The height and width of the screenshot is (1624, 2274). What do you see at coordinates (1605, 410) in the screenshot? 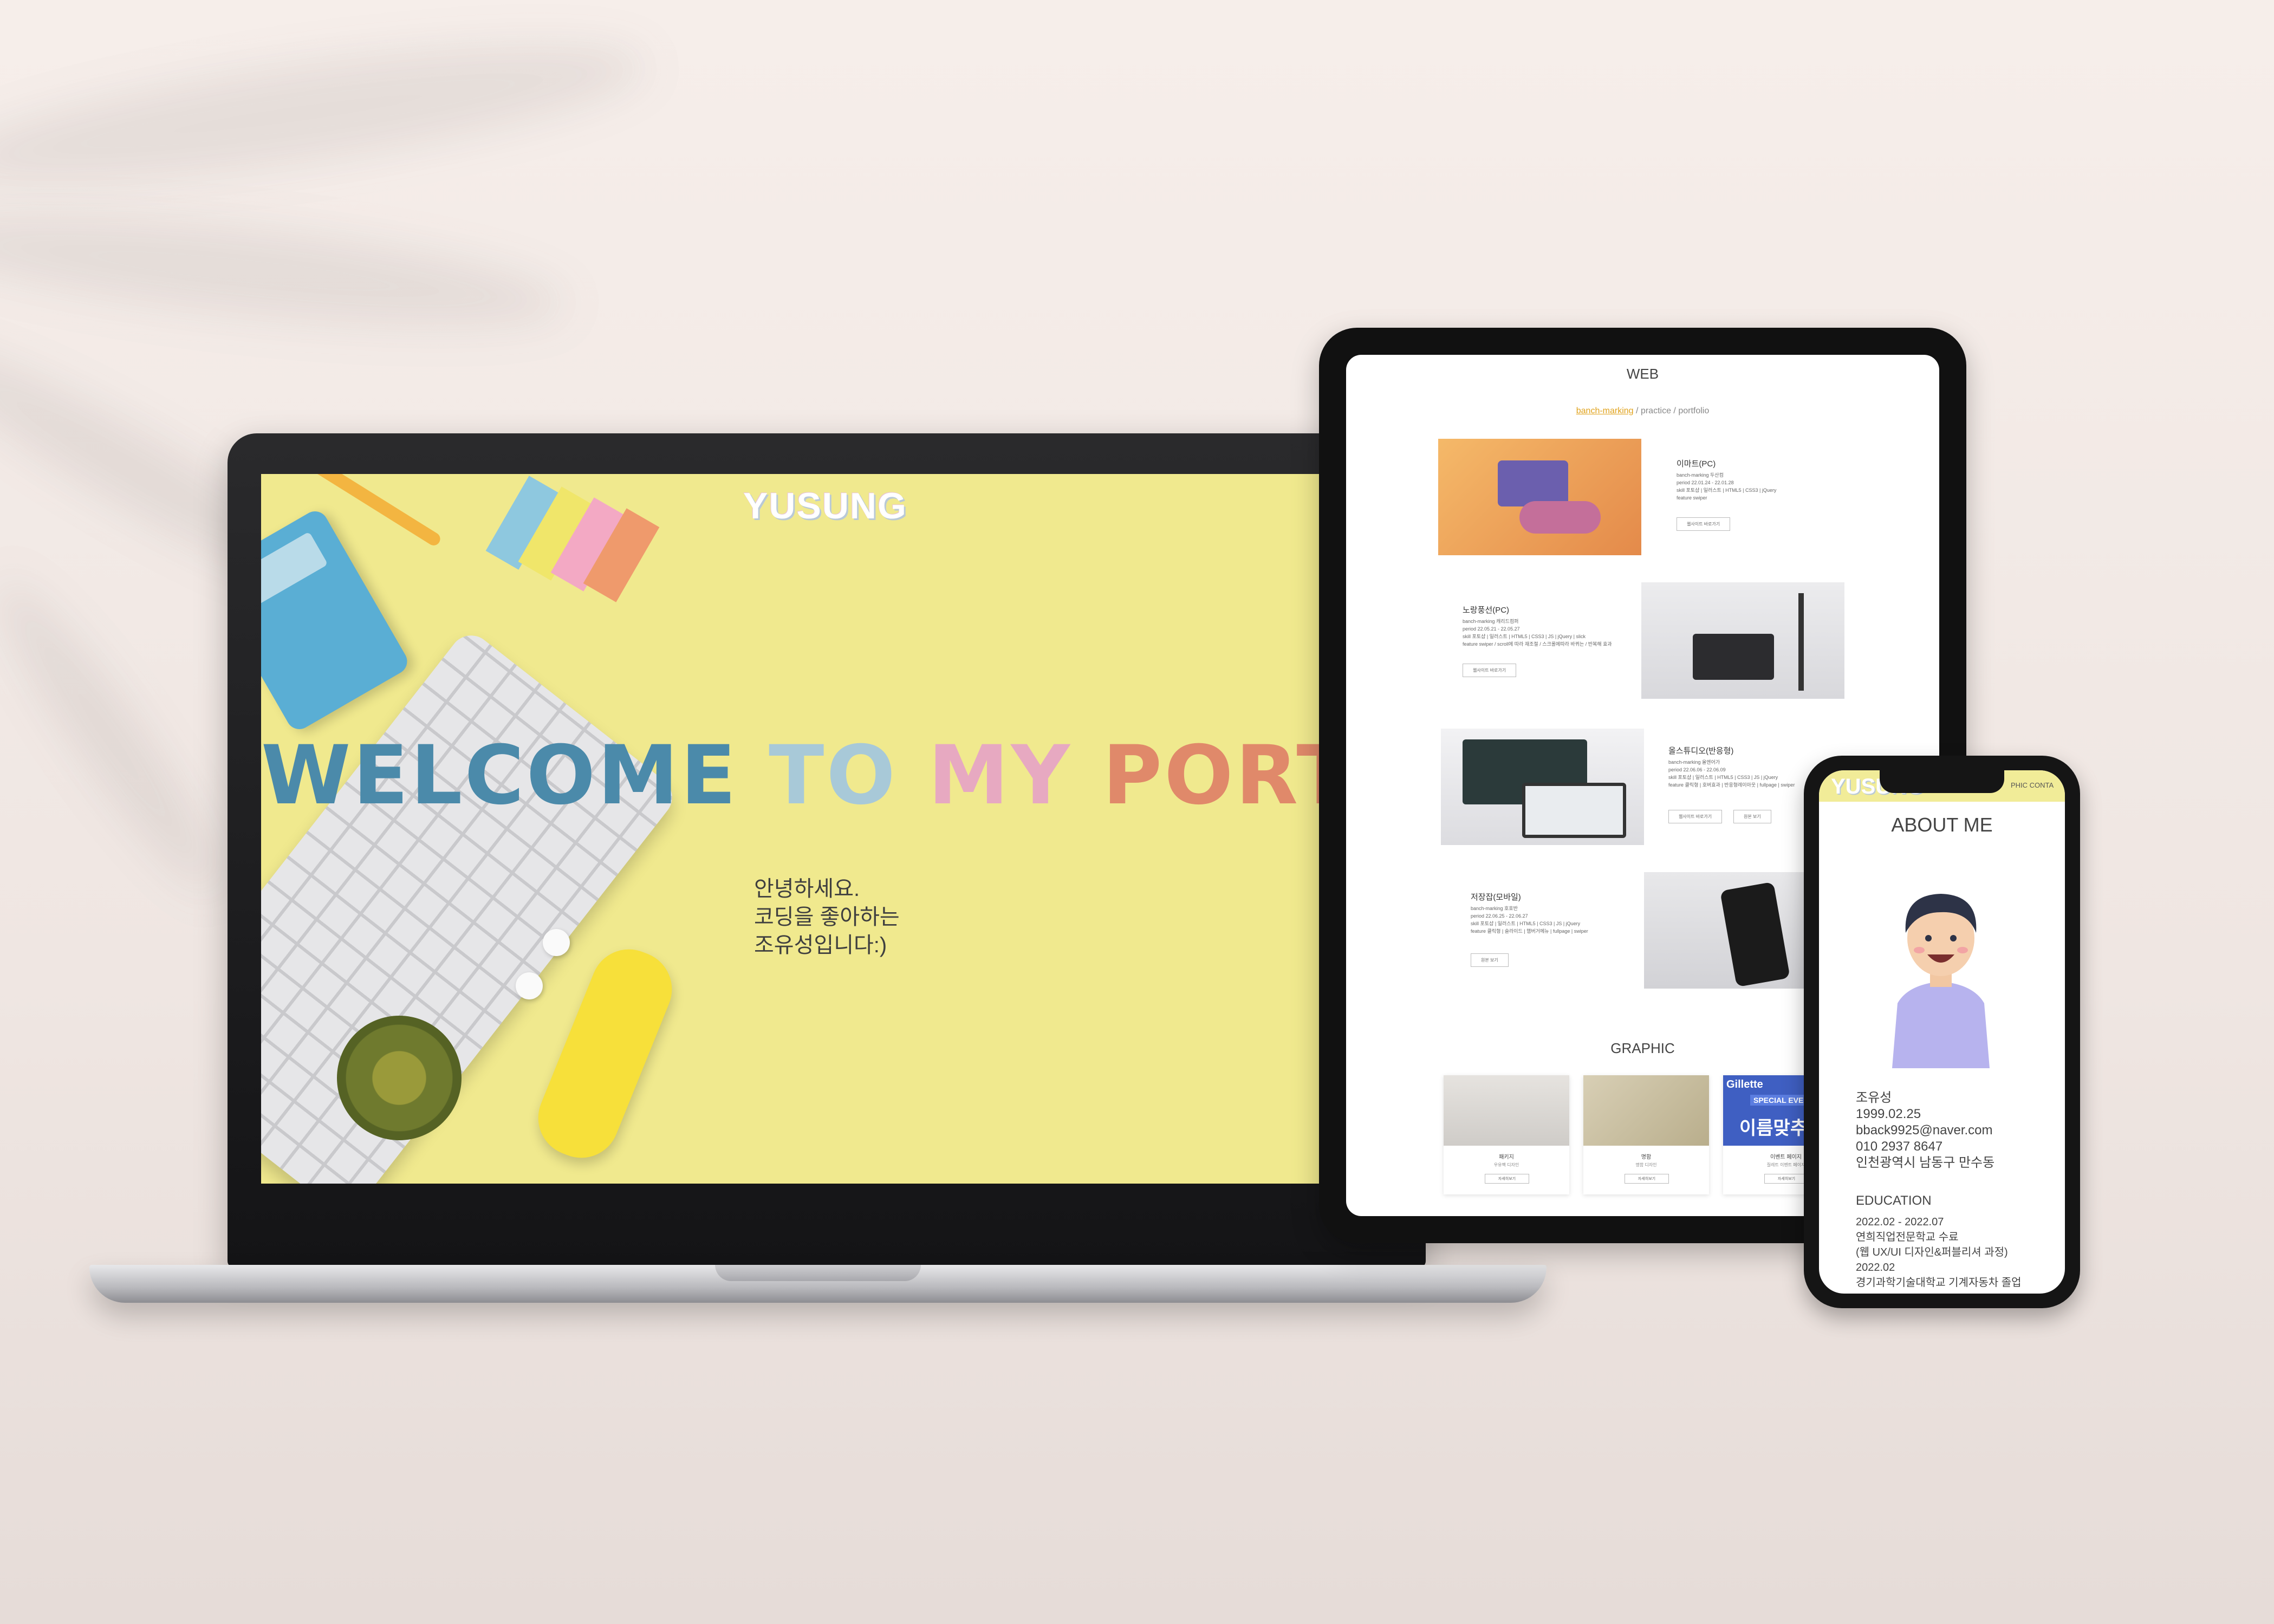
I see `tab-banch-marking: banch-marking` at bounding box center [1605, 410].